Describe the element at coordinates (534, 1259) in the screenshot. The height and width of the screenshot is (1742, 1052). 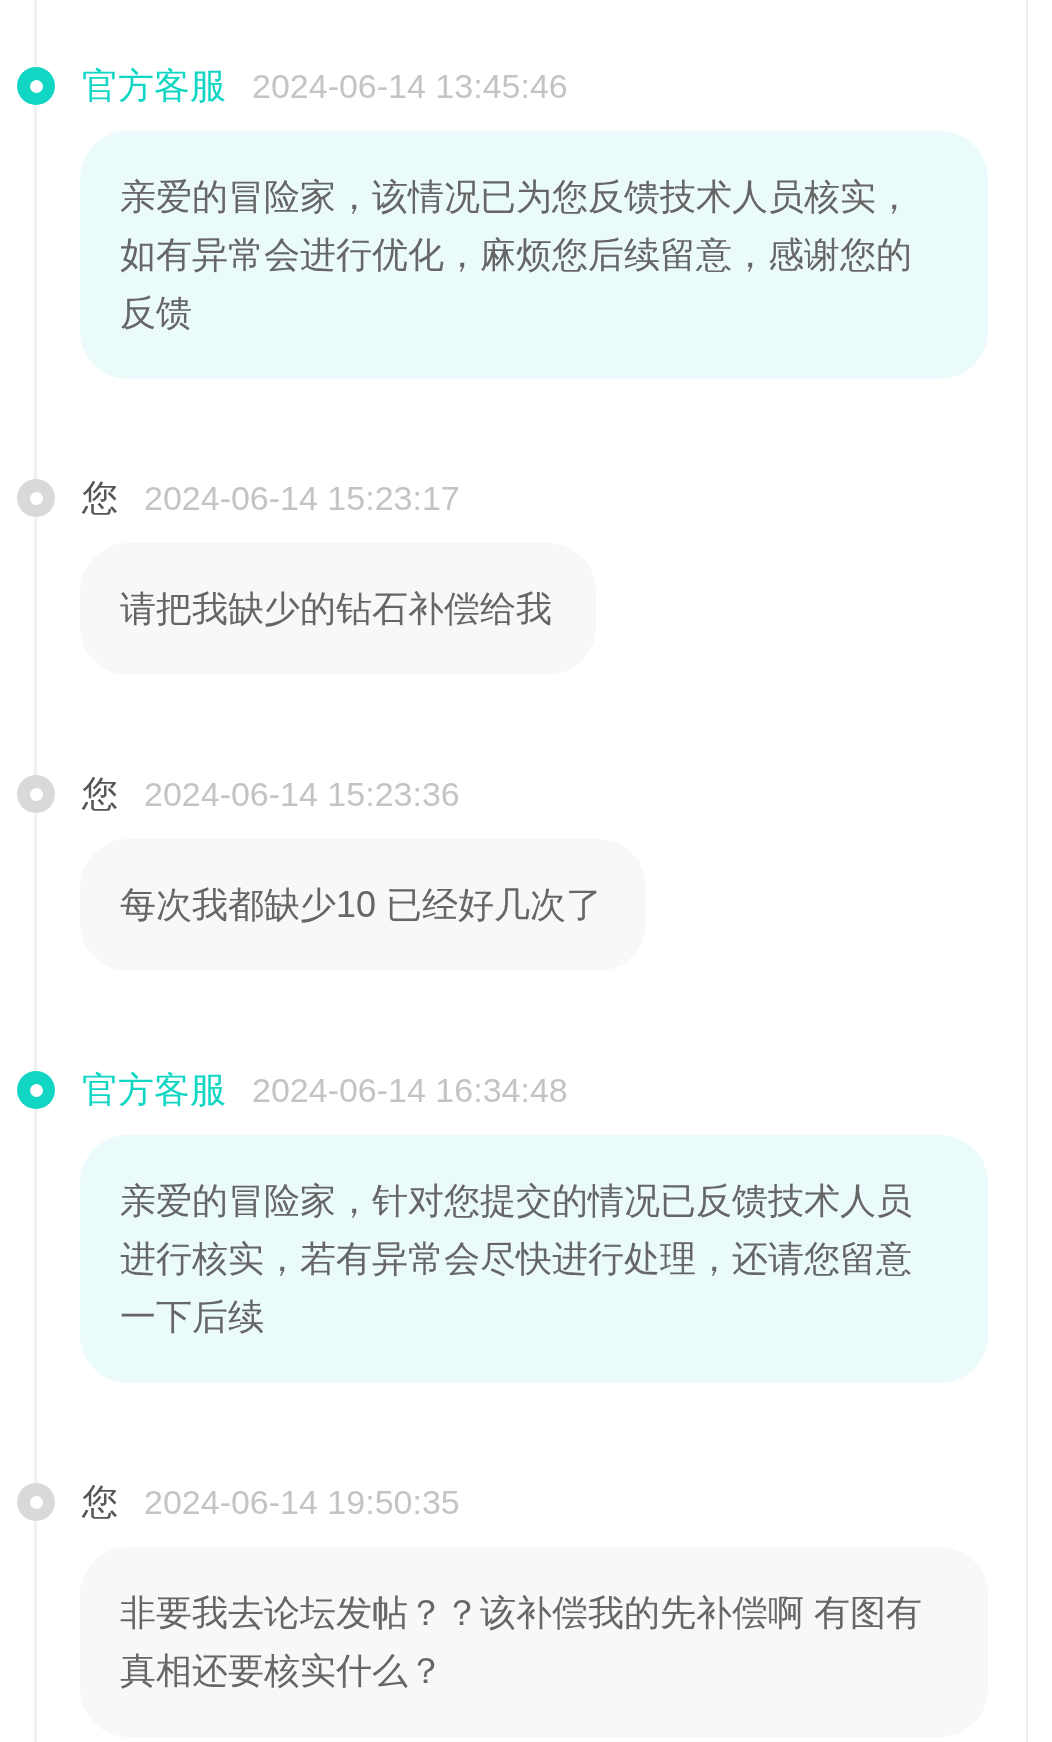
I see `message-bubble: 亲爱的冒险家，针对您提交的情况已反馈技术人员进行核实，若有异常会尽快进行处理，还请您留意一下后续` at that location.